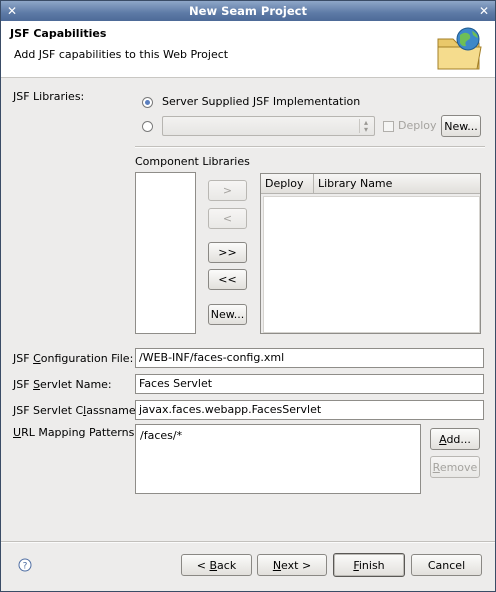 The height and width of the screenshot is (592, 496). Describe the element at coordinates (121, 54) in the screenshot. I see `page-description: Add JSF capabilities to this Web Project` at that location.